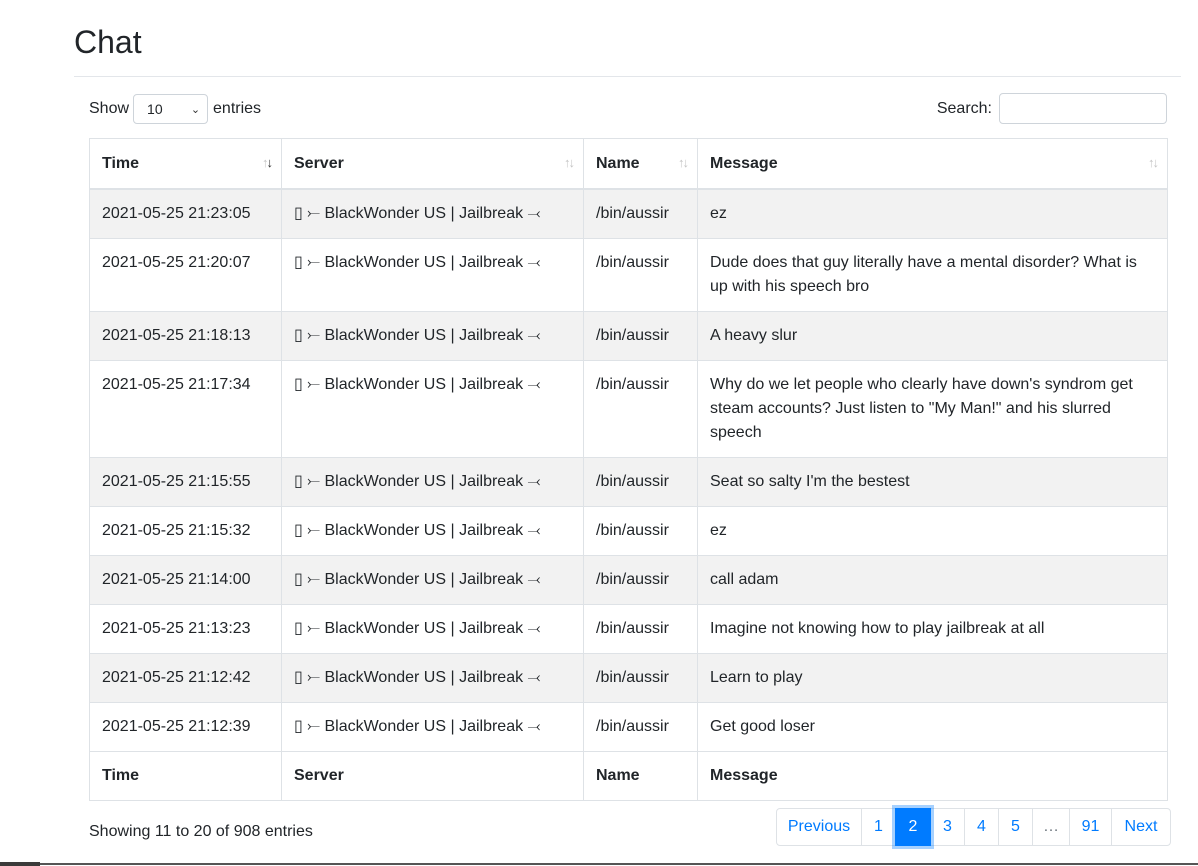 Image resolution: width=1198 pixels, height=866 pixels. I want to click on footer-time: Time, so click(185, 776).